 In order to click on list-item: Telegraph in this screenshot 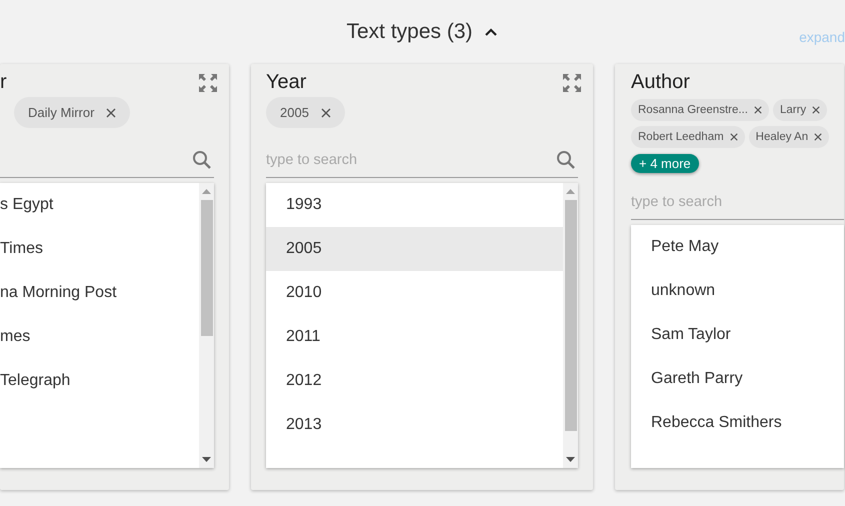, I will do `click(99, 381)`.